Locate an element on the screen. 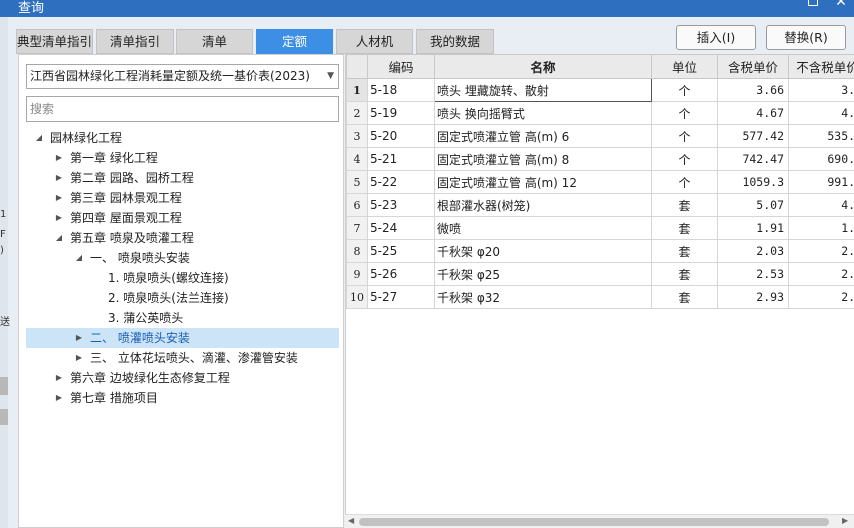  row-number: 10 is located at coordinates (357, 297).